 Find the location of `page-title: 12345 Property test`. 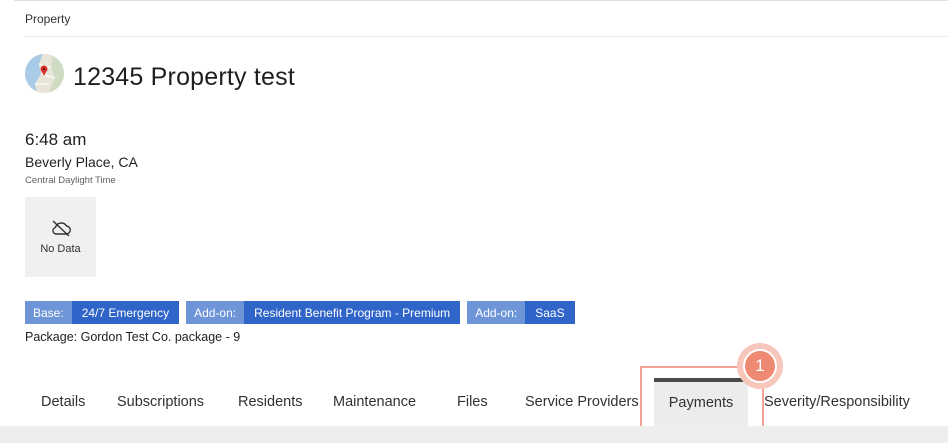

page-title: 12345 Property test is located at coordinates (184, 77).